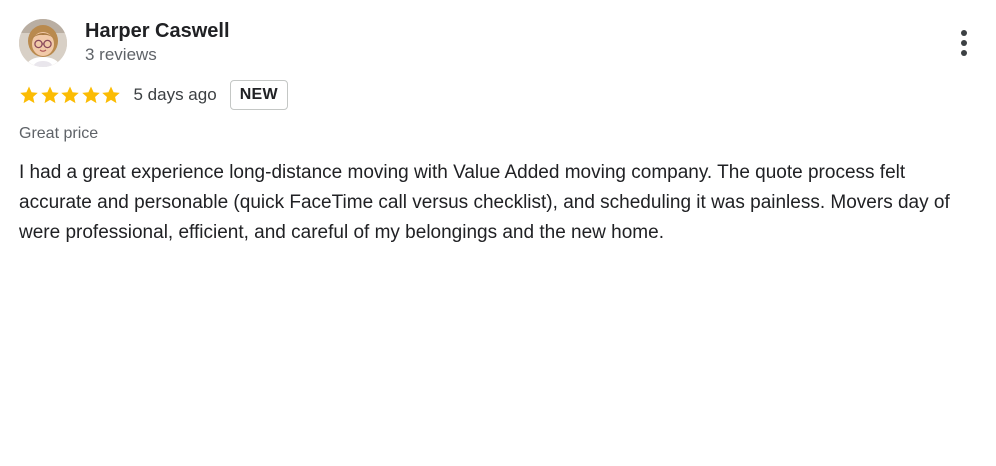 The image size is (996, 466). I want to click on avatar-photo-icon, so click(43, 43).